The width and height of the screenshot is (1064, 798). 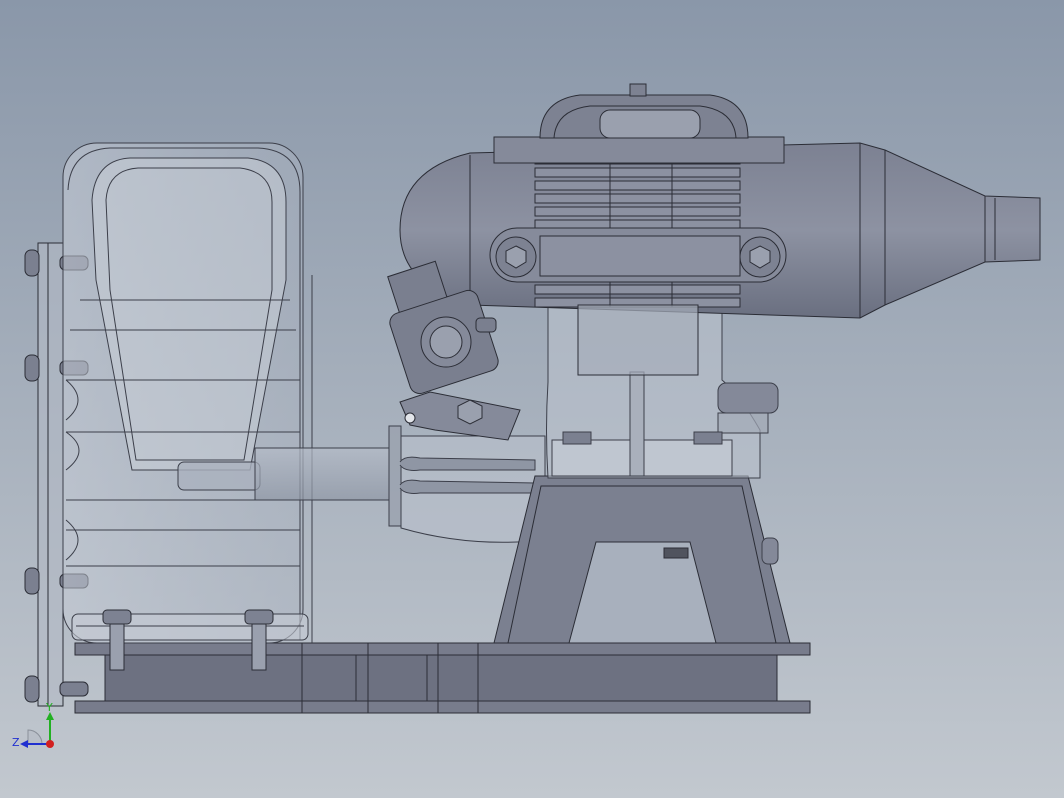 I want to click on x-axis-dot-icon, so click(x=50, y=744).